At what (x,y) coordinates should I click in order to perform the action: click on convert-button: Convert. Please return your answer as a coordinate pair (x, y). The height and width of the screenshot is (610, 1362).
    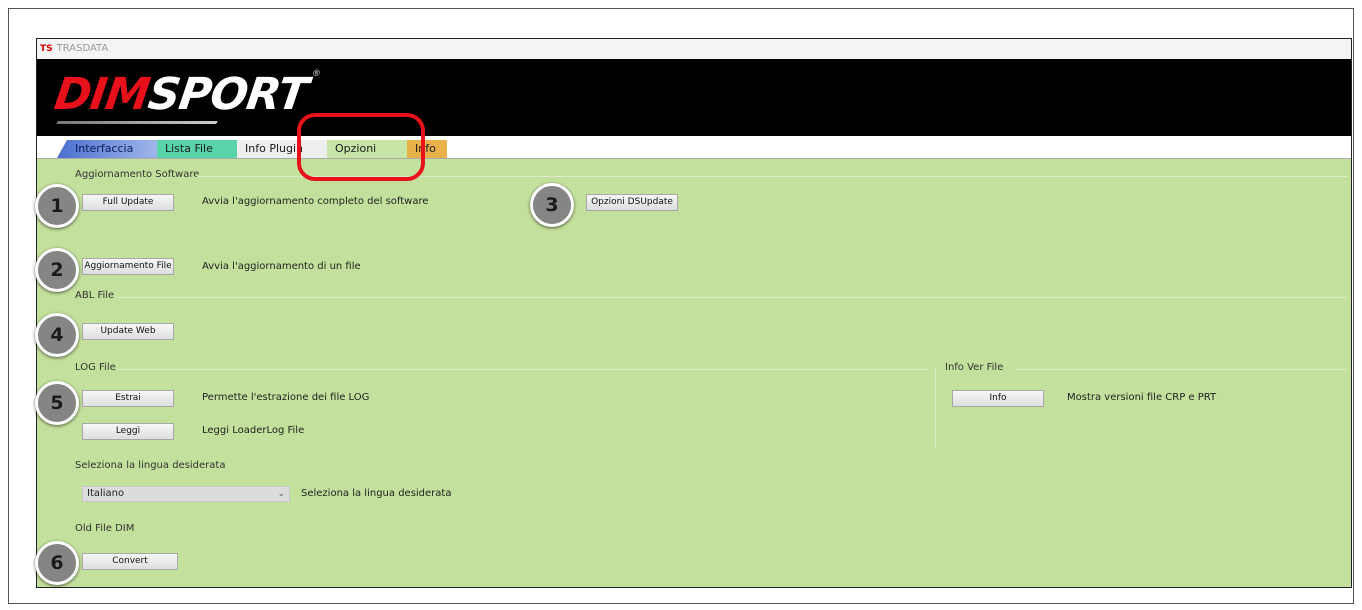
    Looking at the image, I should click on (130, 561).